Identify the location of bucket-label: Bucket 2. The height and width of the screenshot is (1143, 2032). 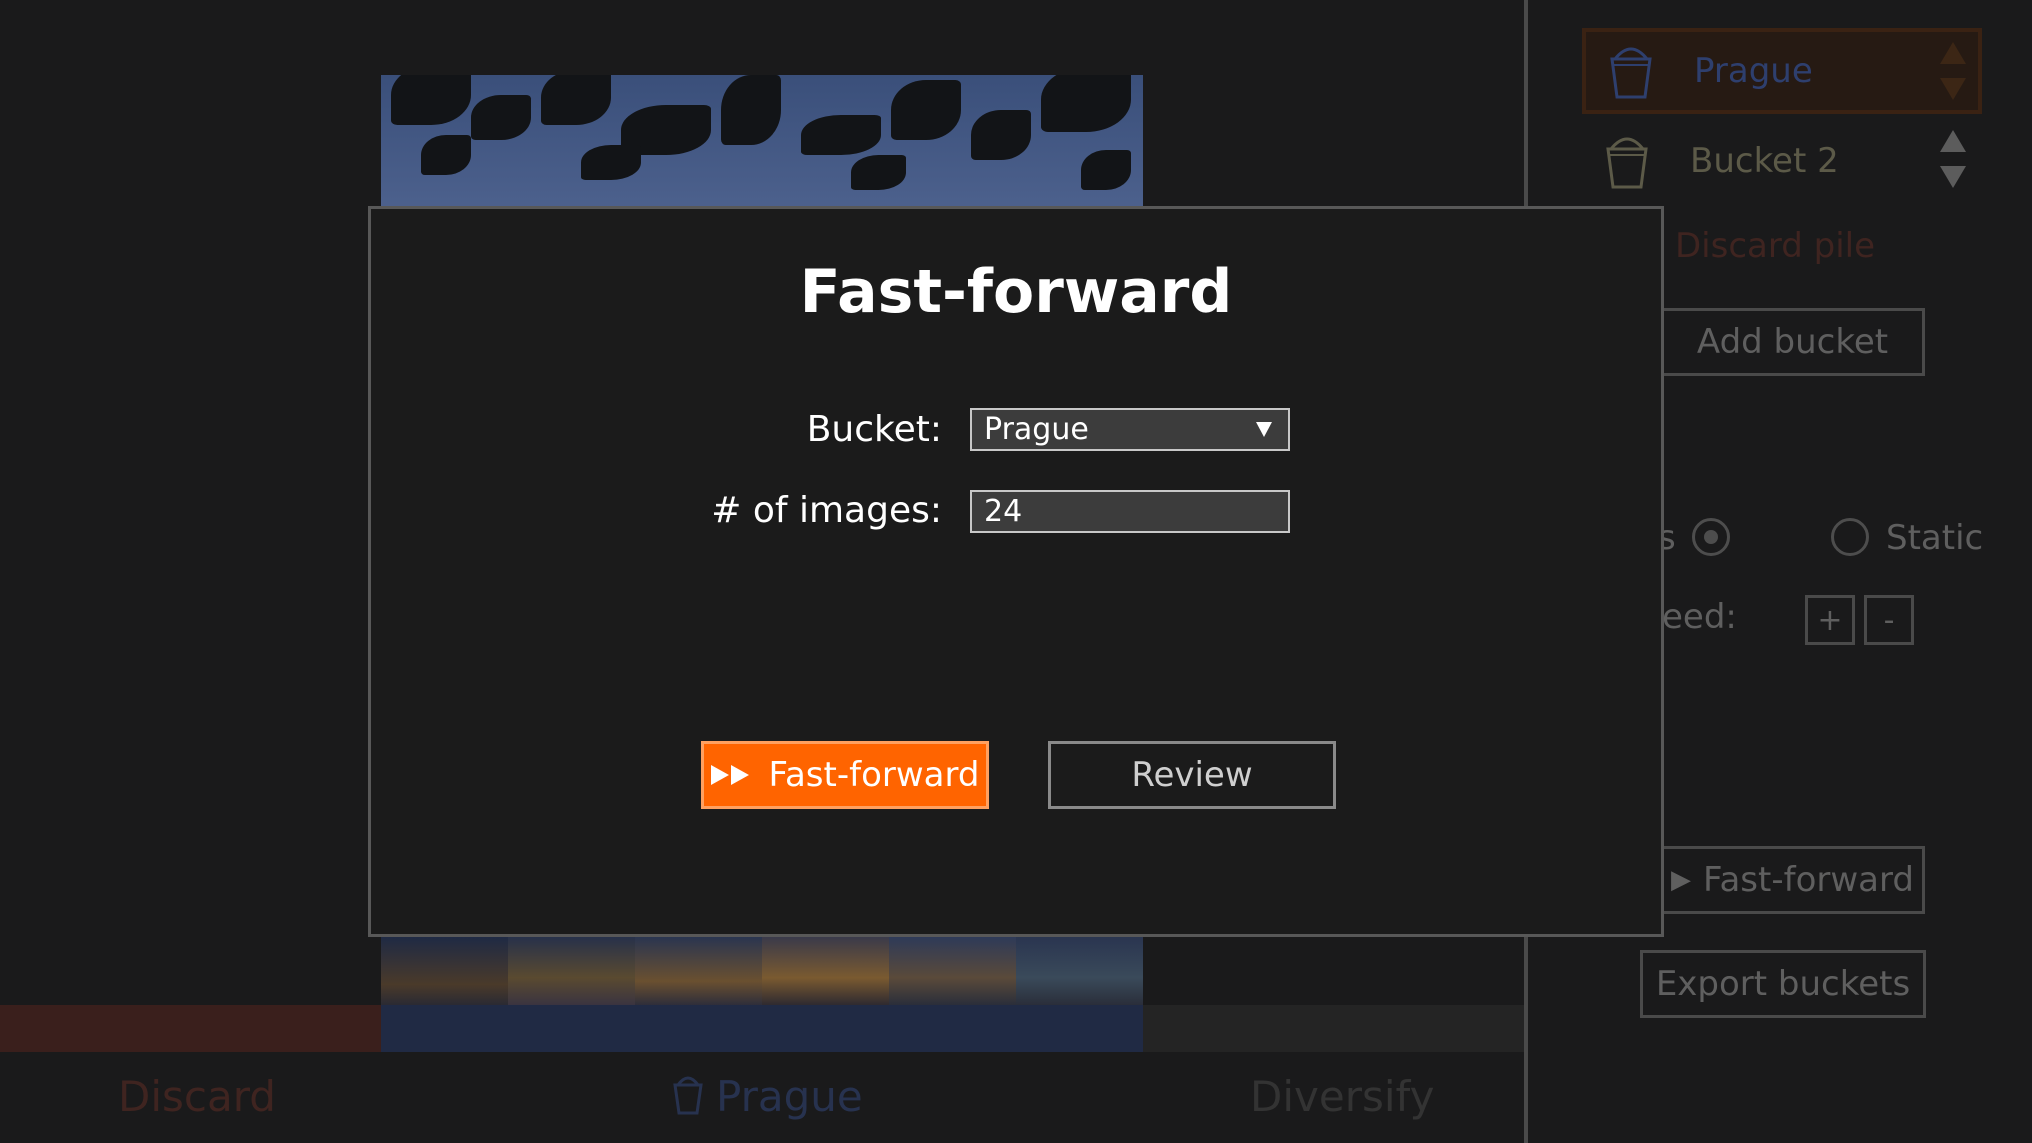
(1764, 161).